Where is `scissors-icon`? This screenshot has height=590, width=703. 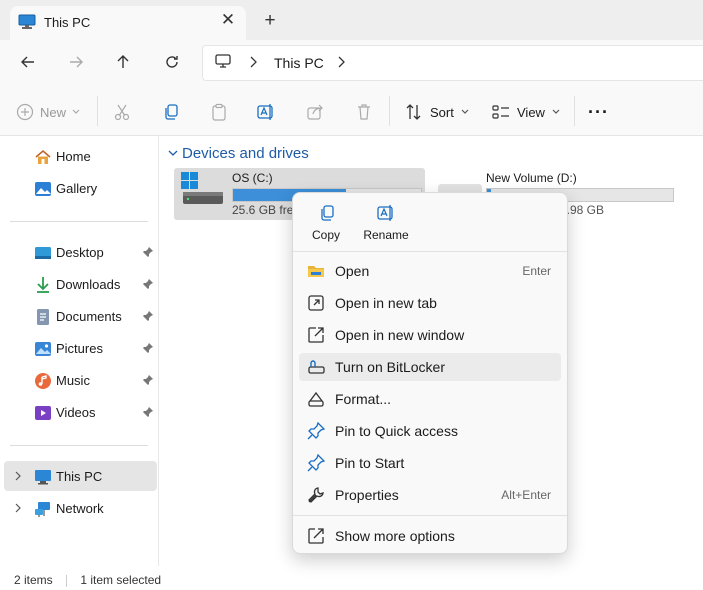 scissors-icon is located at coordinates (122, 112).